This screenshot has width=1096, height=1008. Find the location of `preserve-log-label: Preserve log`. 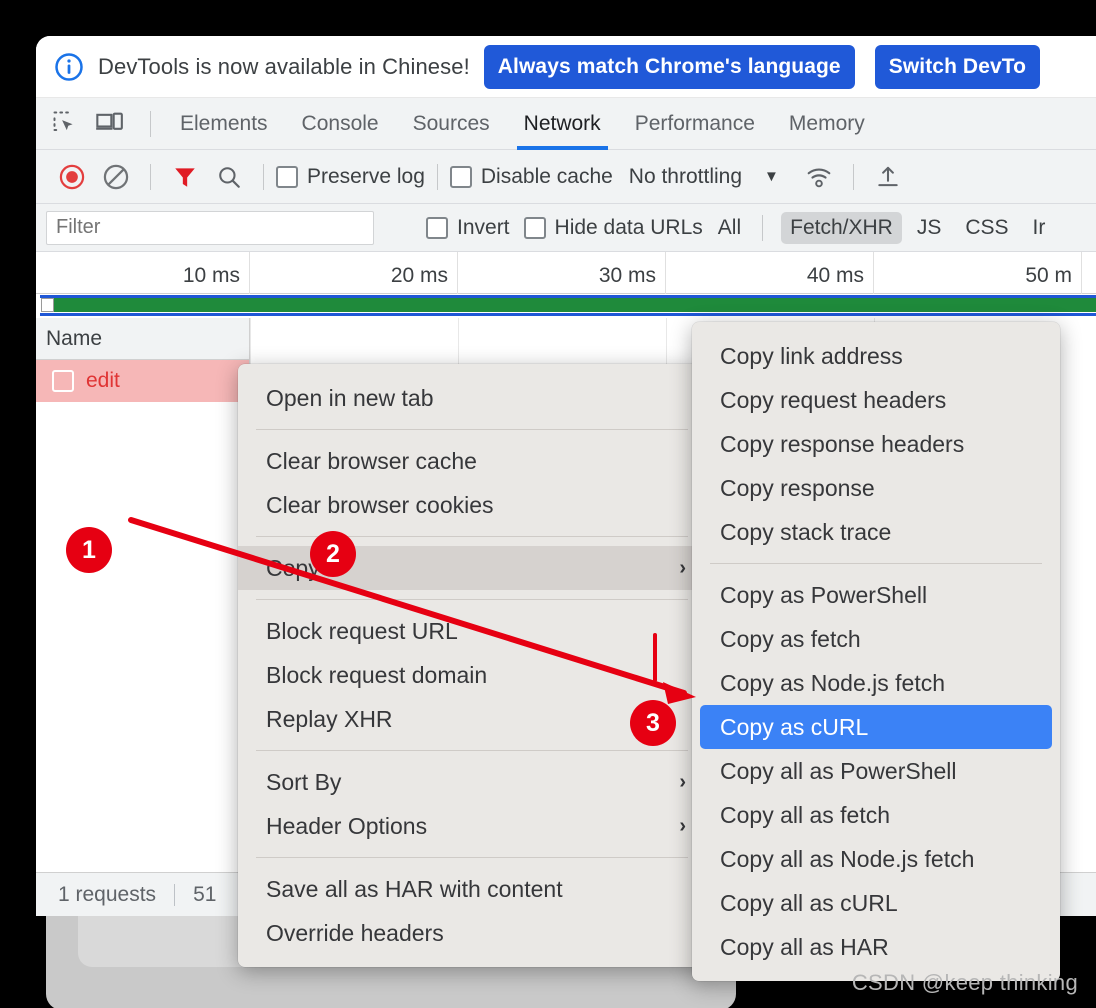

preserve-log-label: Preserve log is located at coordinates (366, 176).